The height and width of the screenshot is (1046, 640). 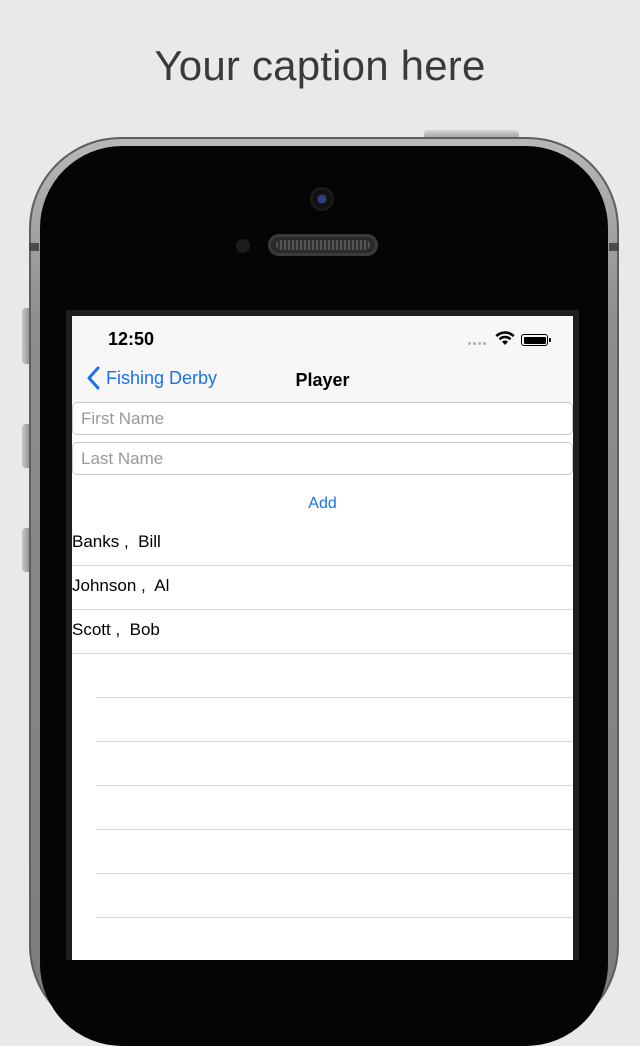 What do you see at coordinates (322, 380) in the screenshot?
I see `page-title: Player` at bounding box center [322, 380].